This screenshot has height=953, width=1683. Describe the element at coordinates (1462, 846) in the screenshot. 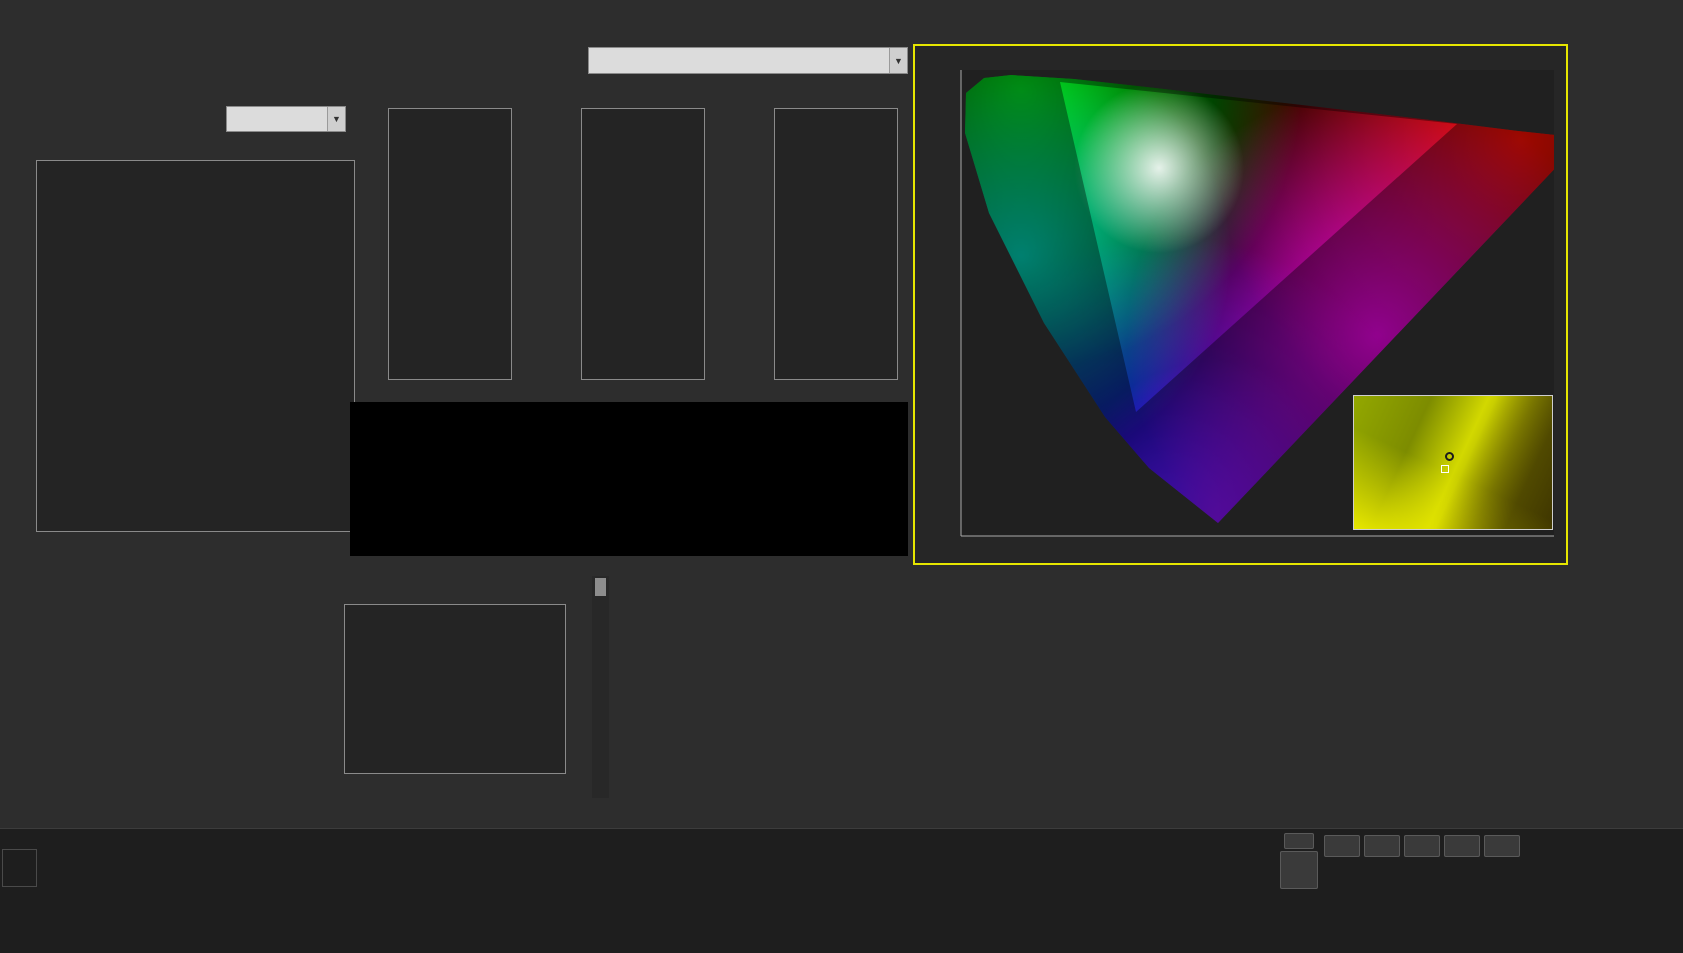

I see `loop-icon` at that location.